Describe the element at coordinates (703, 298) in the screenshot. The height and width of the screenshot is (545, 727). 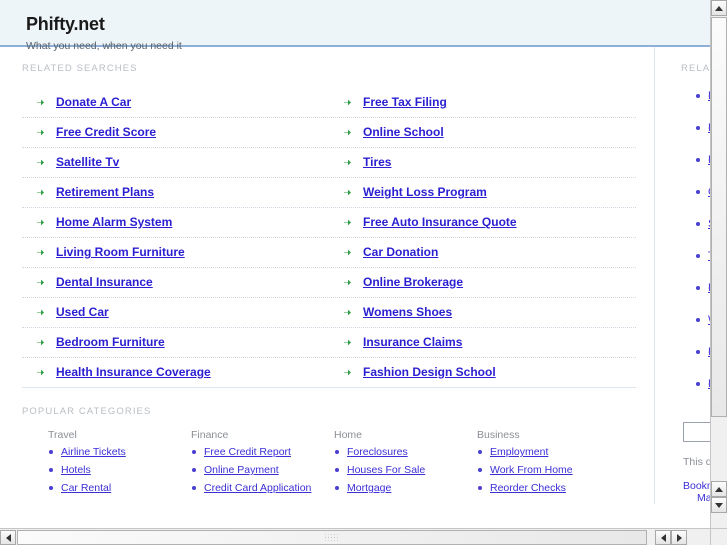
I see `list-item: Retirement Plans` at that location.